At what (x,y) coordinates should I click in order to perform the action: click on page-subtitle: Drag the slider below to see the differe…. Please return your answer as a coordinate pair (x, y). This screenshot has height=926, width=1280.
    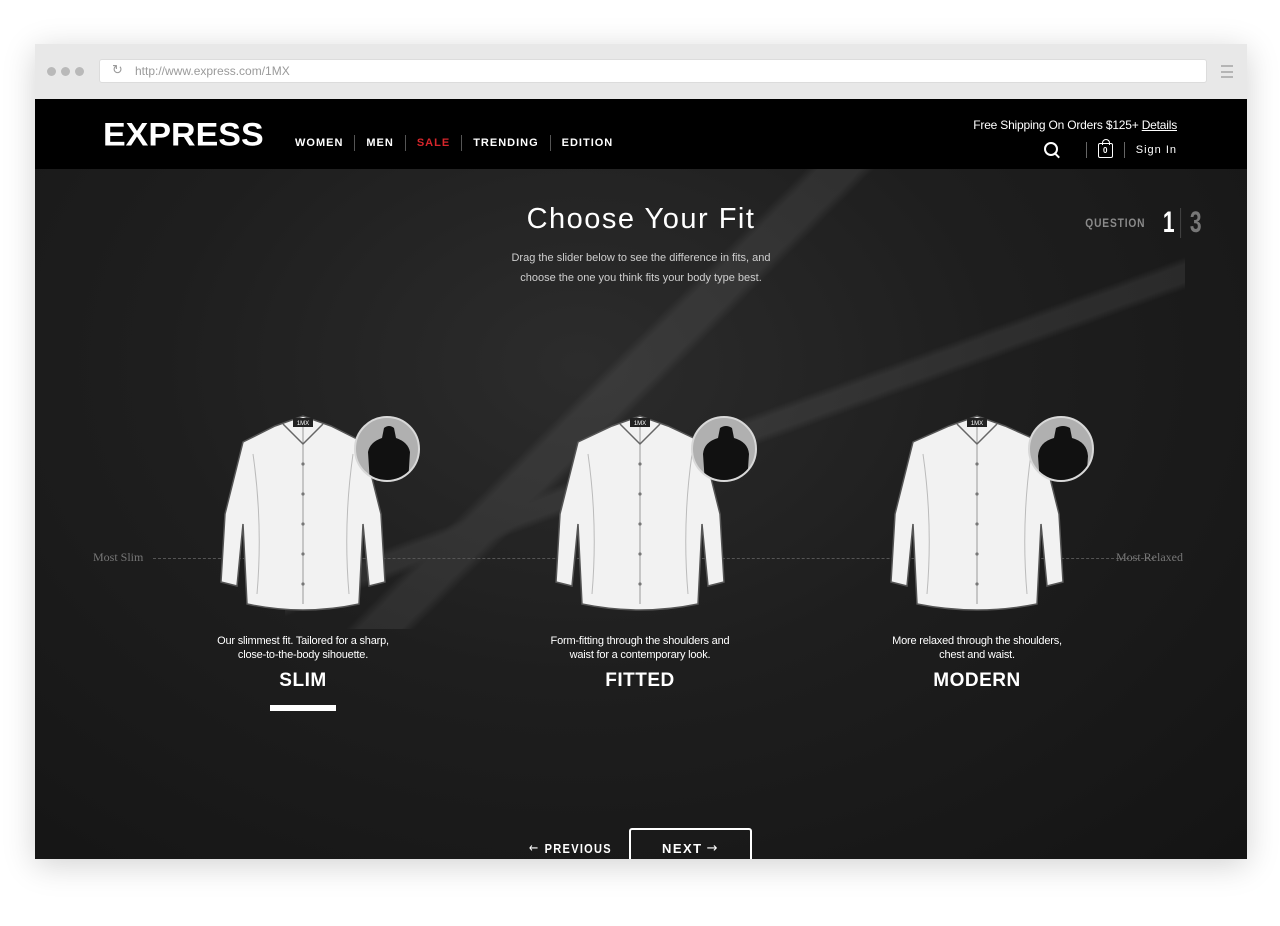
    Looking at the image, I should click on (641, 268).